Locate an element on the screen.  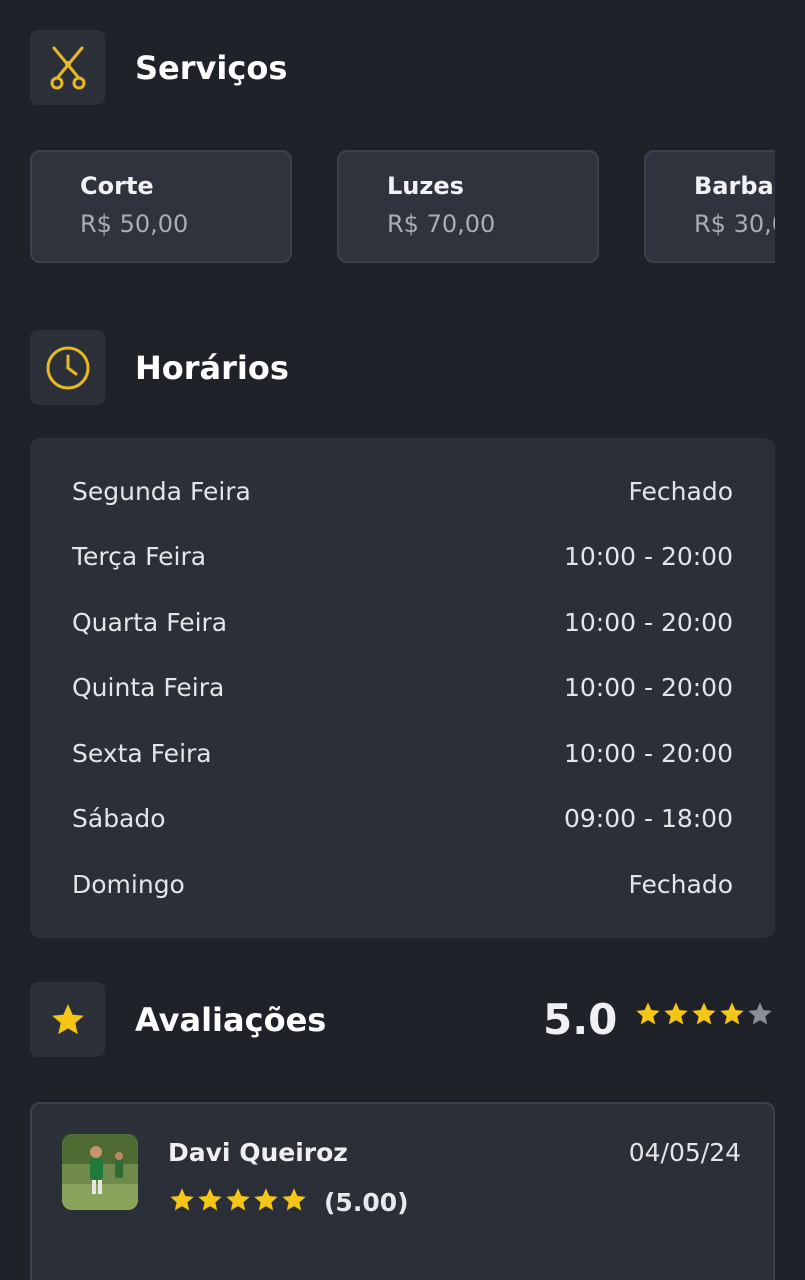
review-date: 04/05/24 is located at coordinates (684, 1152).